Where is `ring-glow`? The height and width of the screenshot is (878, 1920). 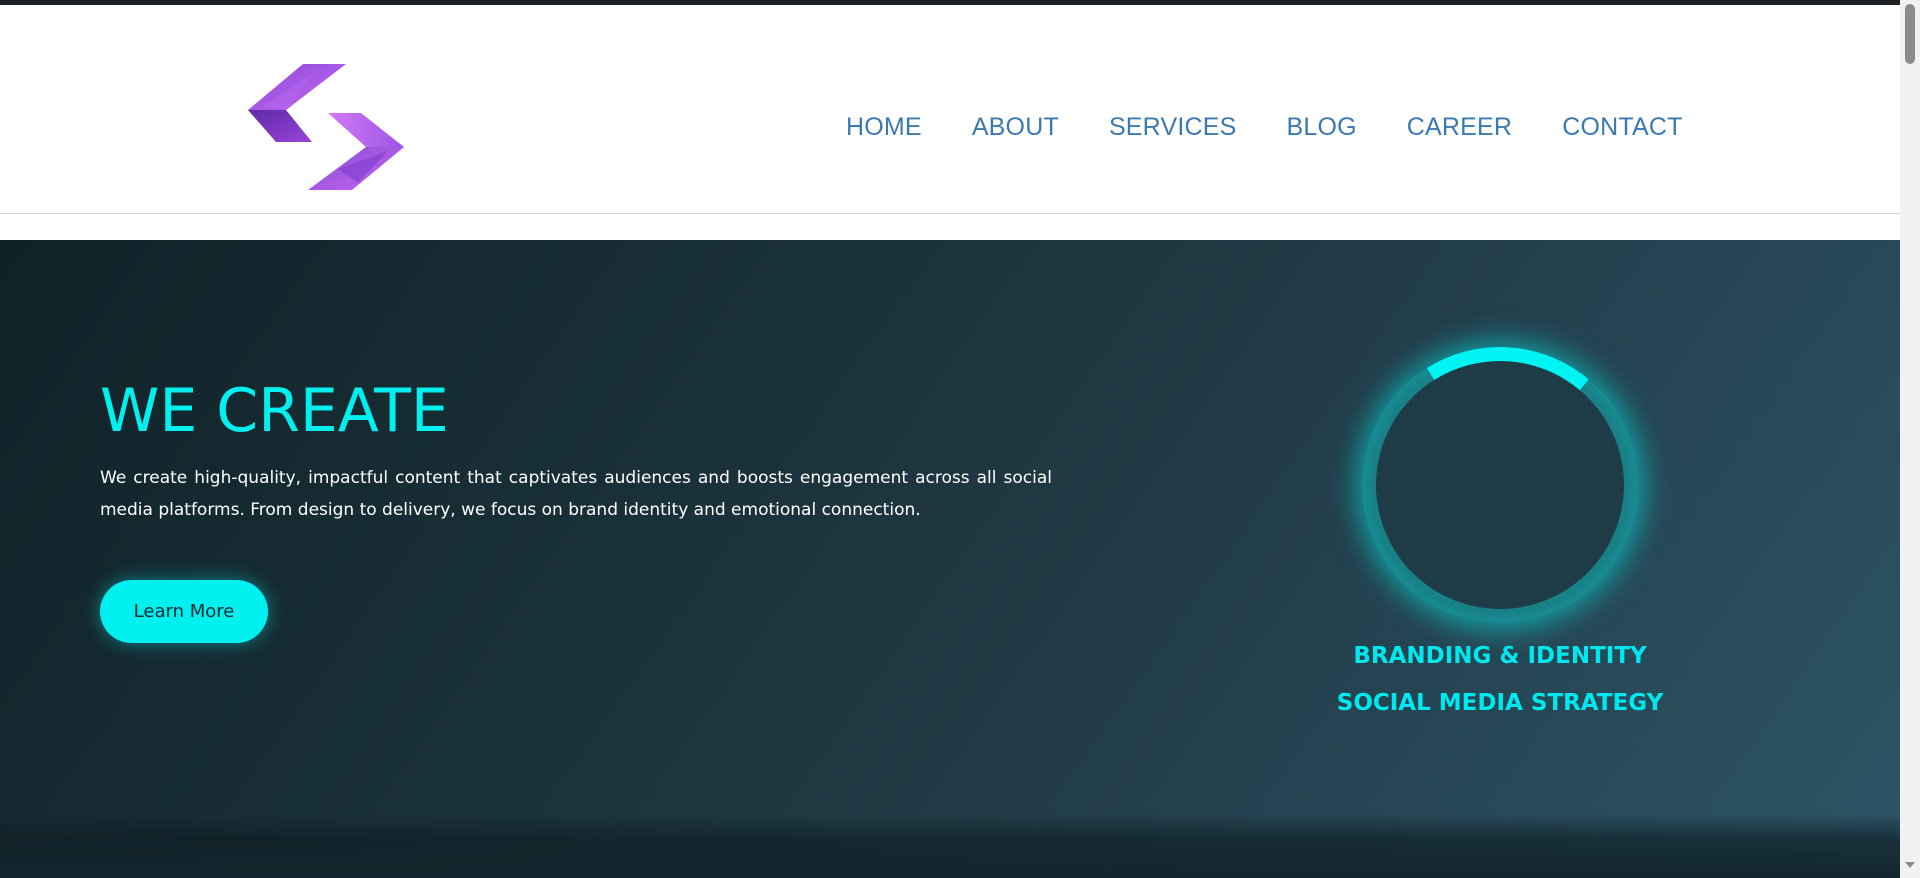 ring-glow is located at coordinates (1500, 485).